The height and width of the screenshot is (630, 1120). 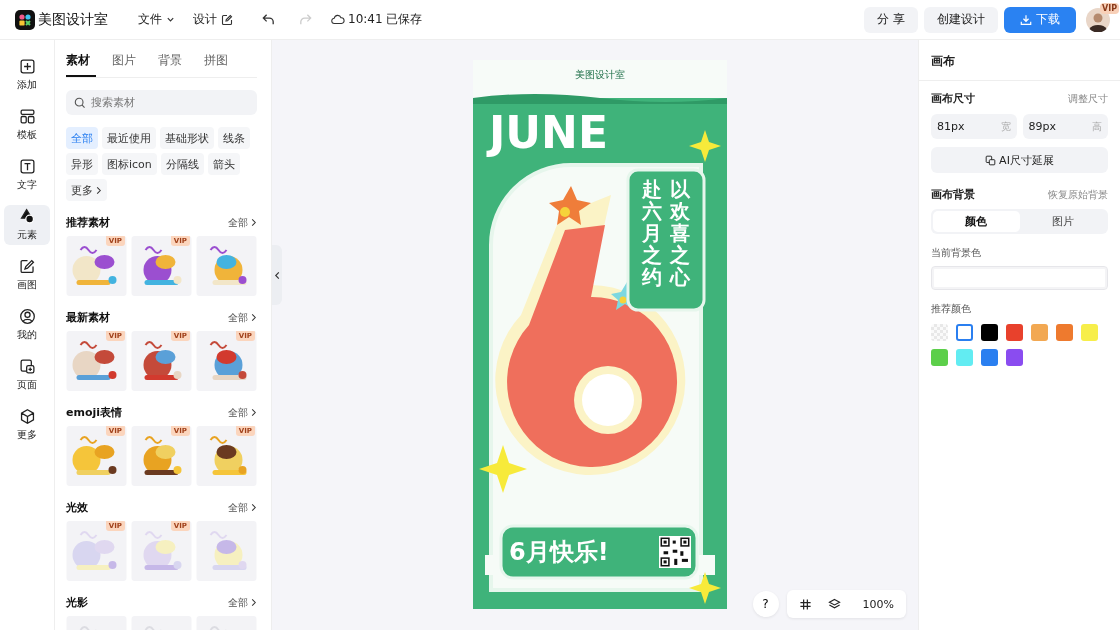 What do you see at coordinates (1078, 194) in the screenshot?
I see `restore-background-link: 恢复原始背景` at bounding box center [1078, 194].